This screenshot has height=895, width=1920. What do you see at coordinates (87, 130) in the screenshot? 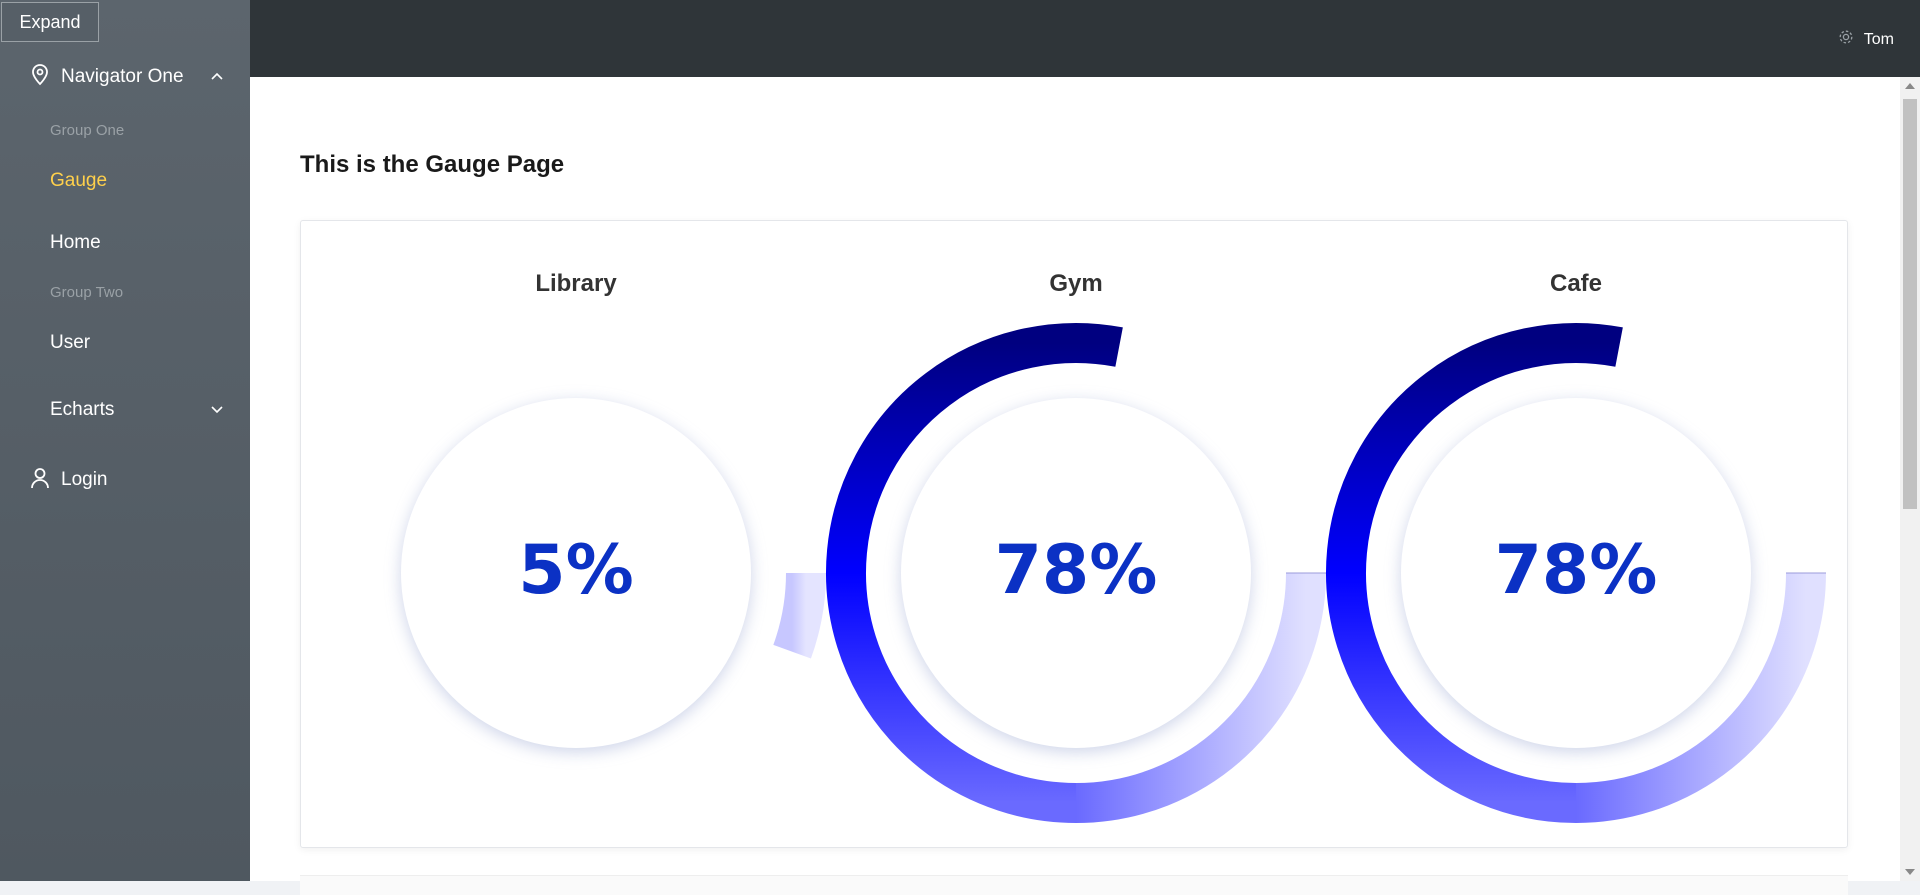
I see `group-title-one: Group One` at bounding box center [87, 130].